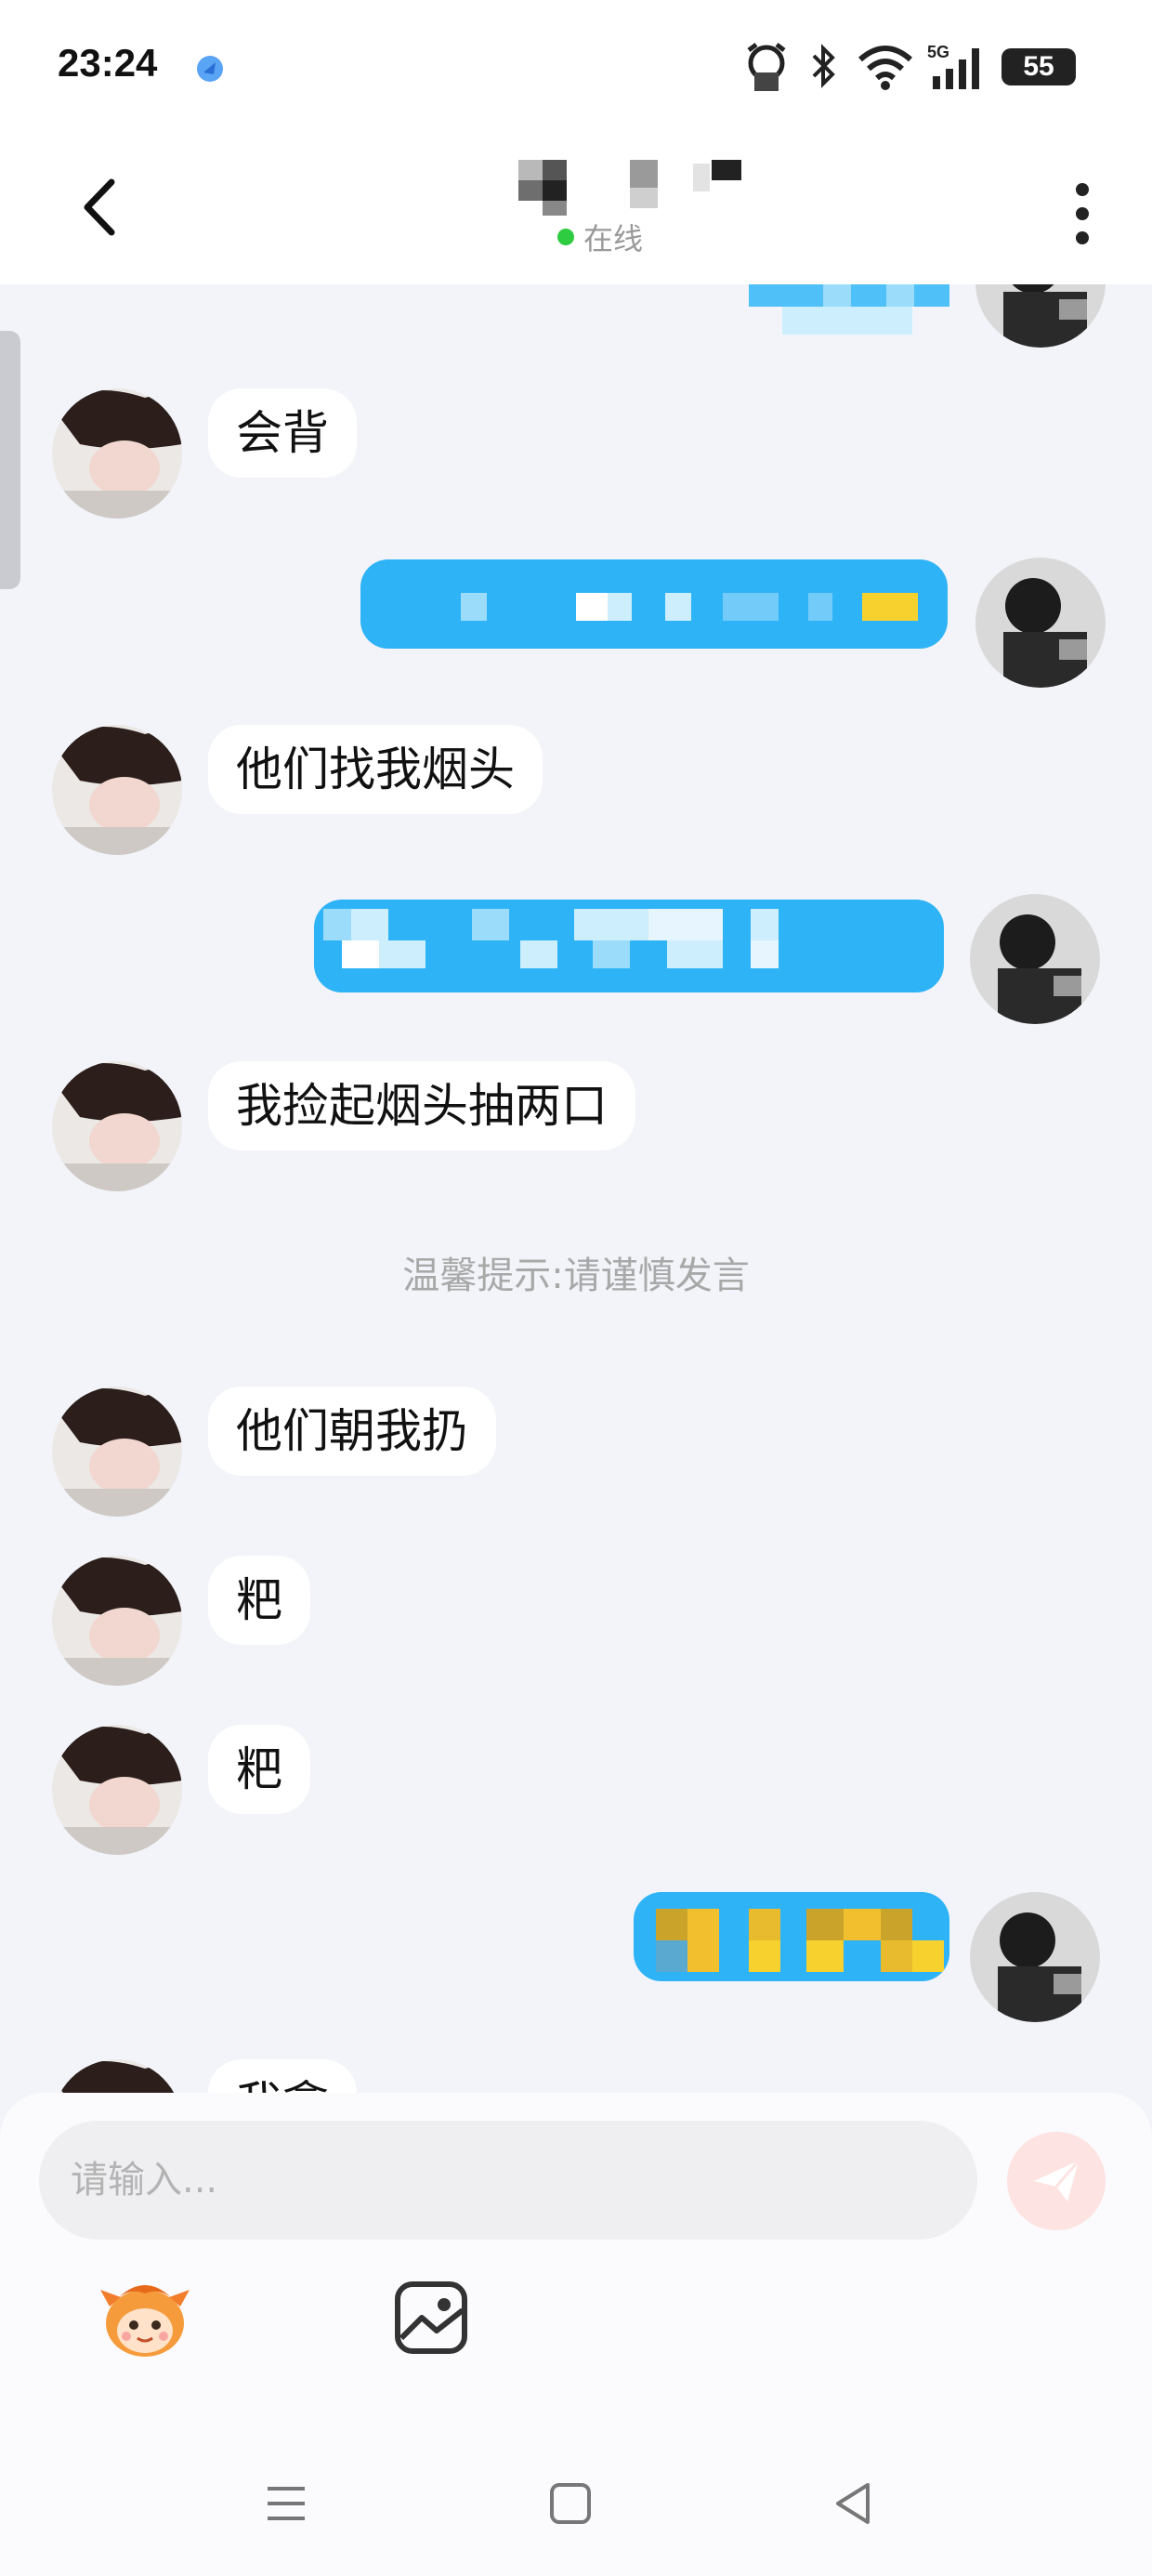 This screenshot has height=2576, width=1152. I want to click on bluetooth-icon, so click(823, 66).